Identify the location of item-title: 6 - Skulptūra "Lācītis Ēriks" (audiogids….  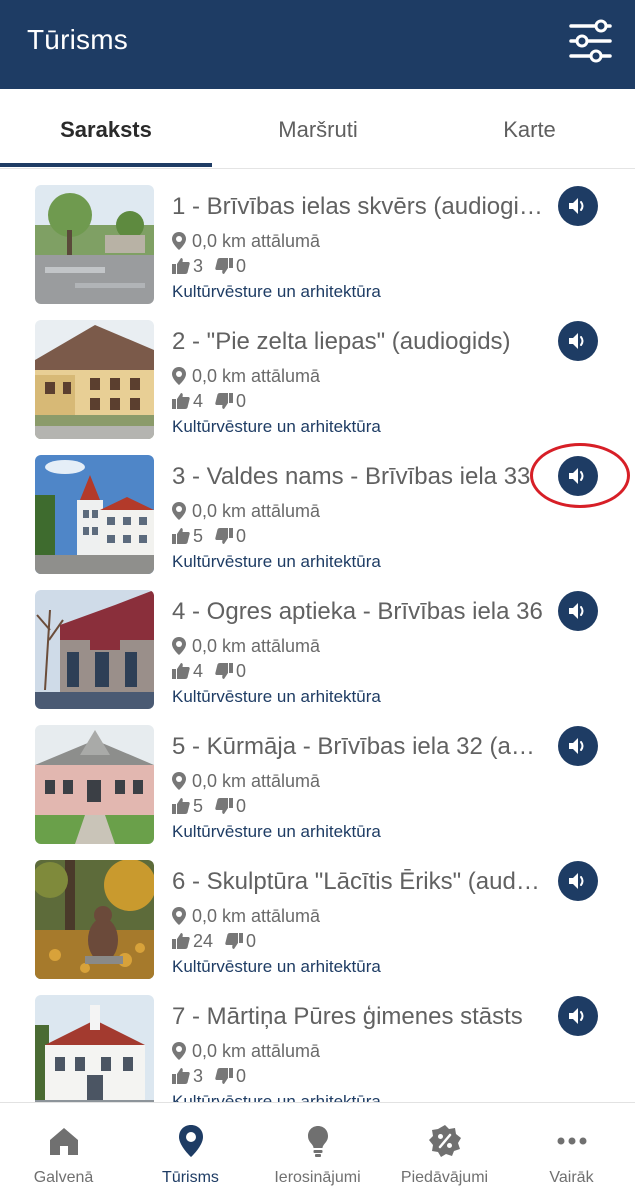
(358, 882).